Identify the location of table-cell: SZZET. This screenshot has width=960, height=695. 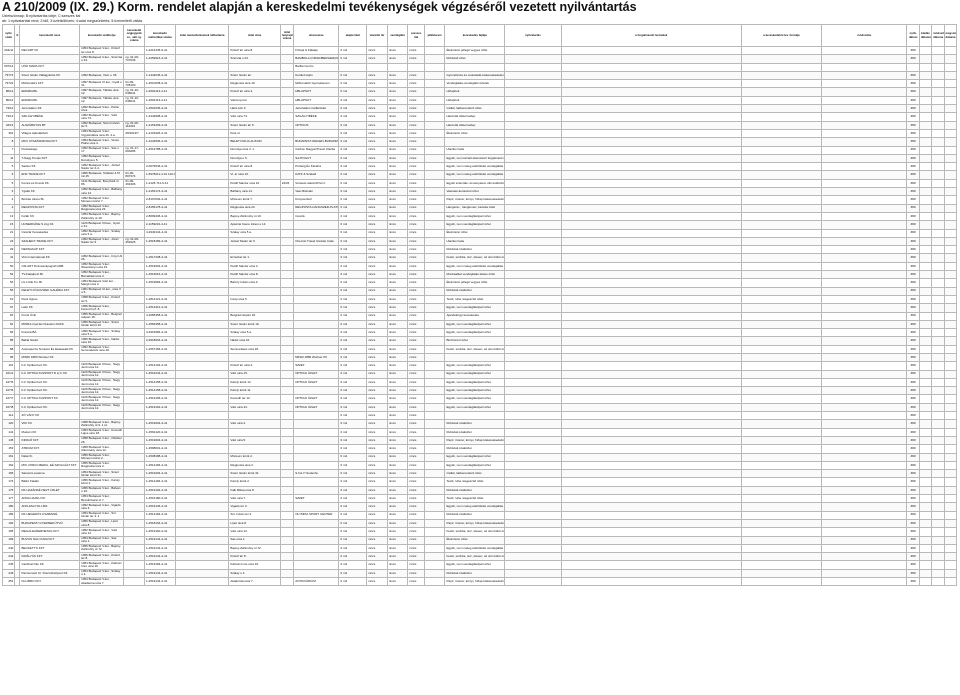
(316, 366).